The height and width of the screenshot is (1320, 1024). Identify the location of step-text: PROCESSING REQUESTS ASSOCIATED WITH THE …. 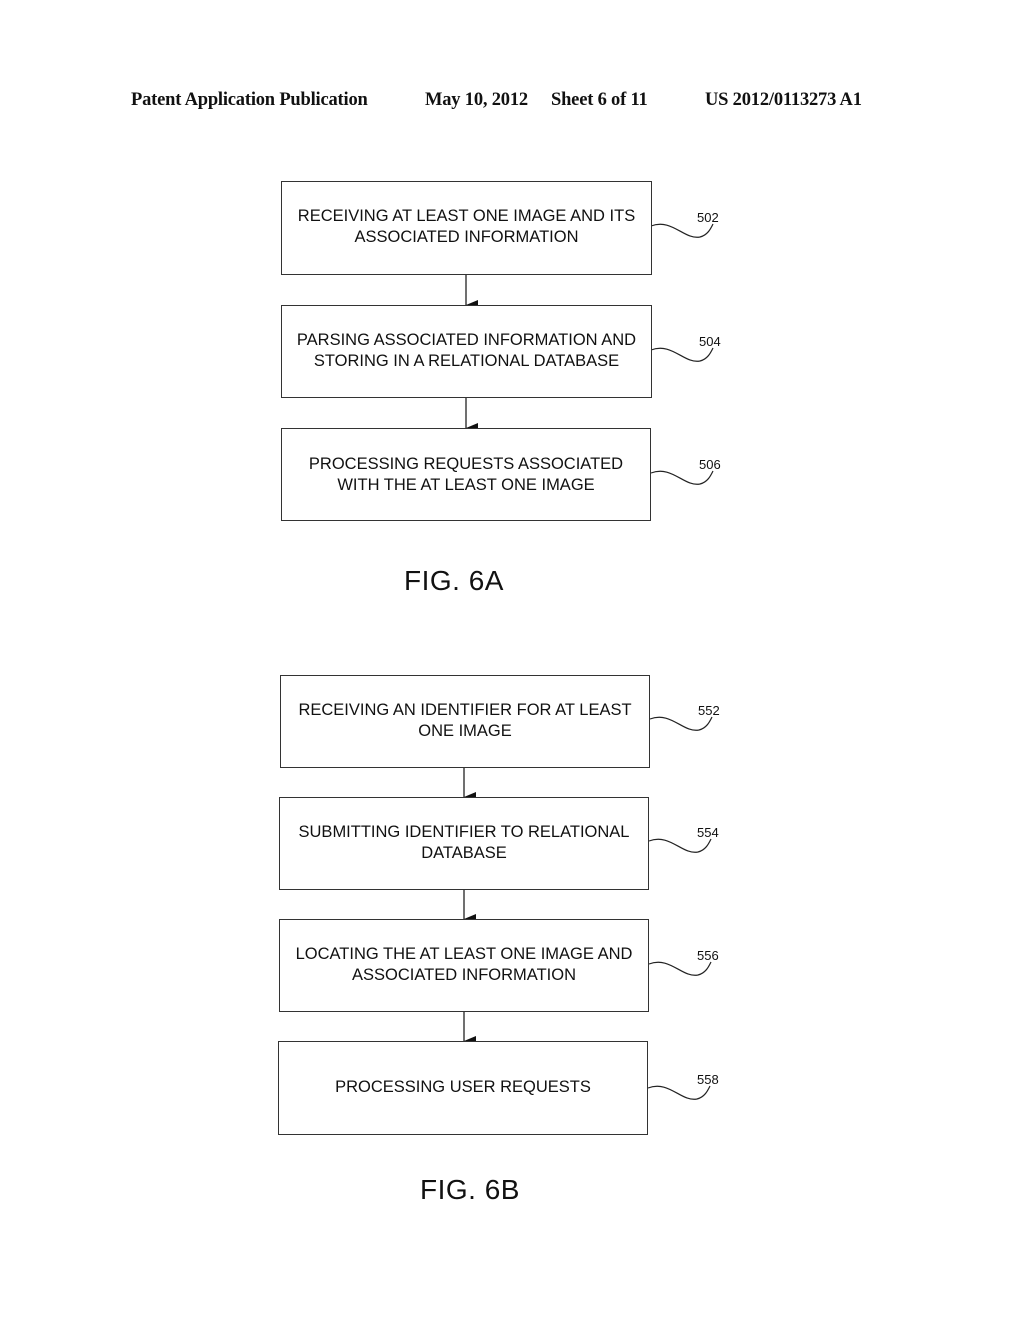
(466, 474).